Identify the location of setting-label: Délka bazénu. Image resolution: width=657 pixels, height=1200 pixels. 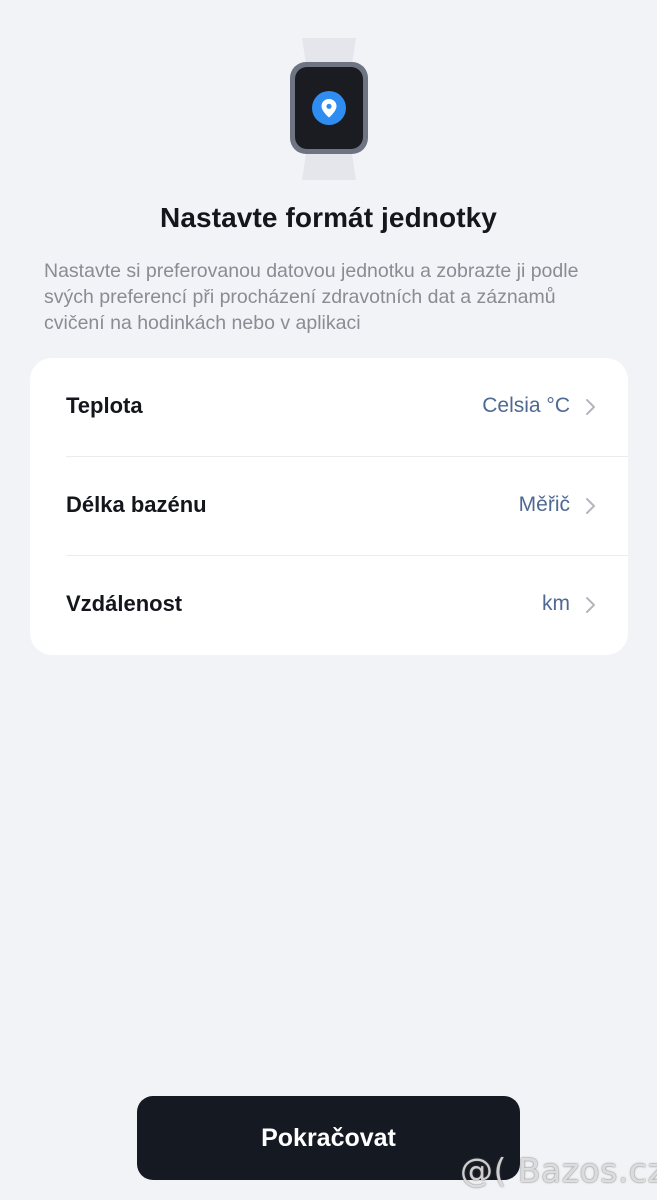
(136, 504).